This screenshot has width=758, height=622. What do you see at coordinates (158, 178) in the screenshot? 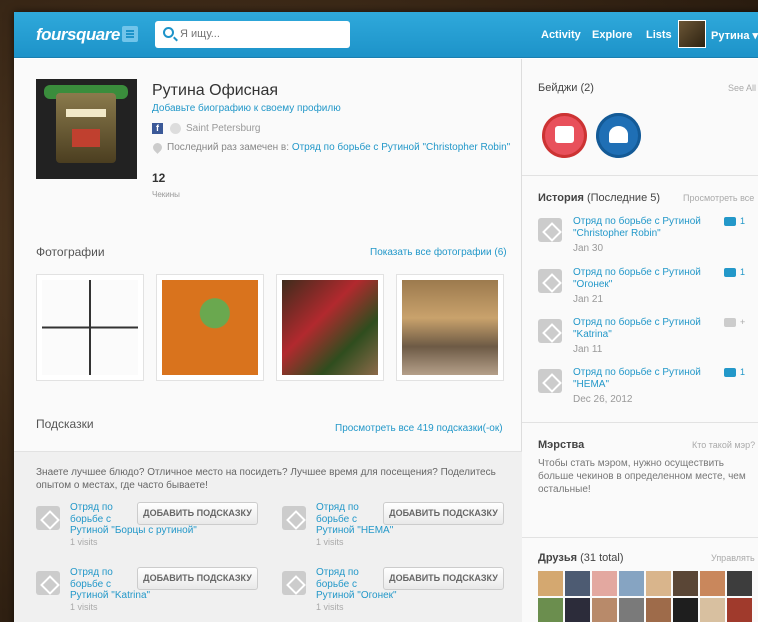
I see `checkins-count: 12` at bounding box center [158, 178].